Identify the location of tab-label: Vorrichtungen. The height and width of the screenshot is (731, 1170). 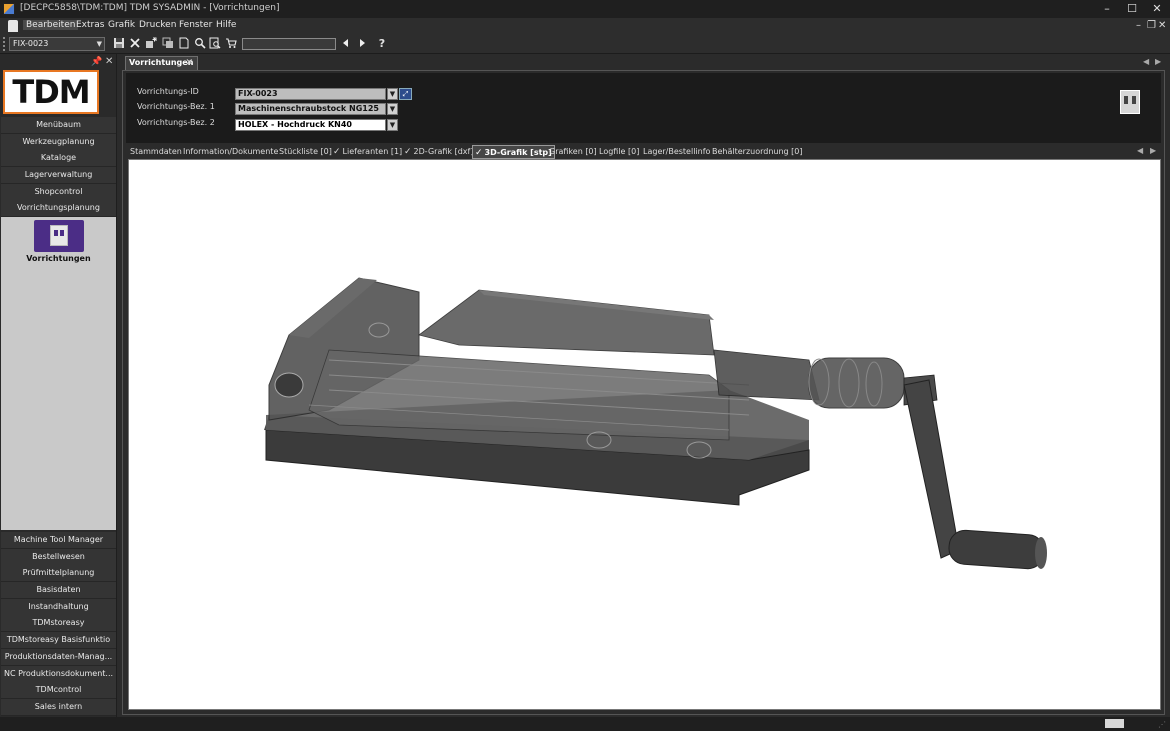
(161, 62).